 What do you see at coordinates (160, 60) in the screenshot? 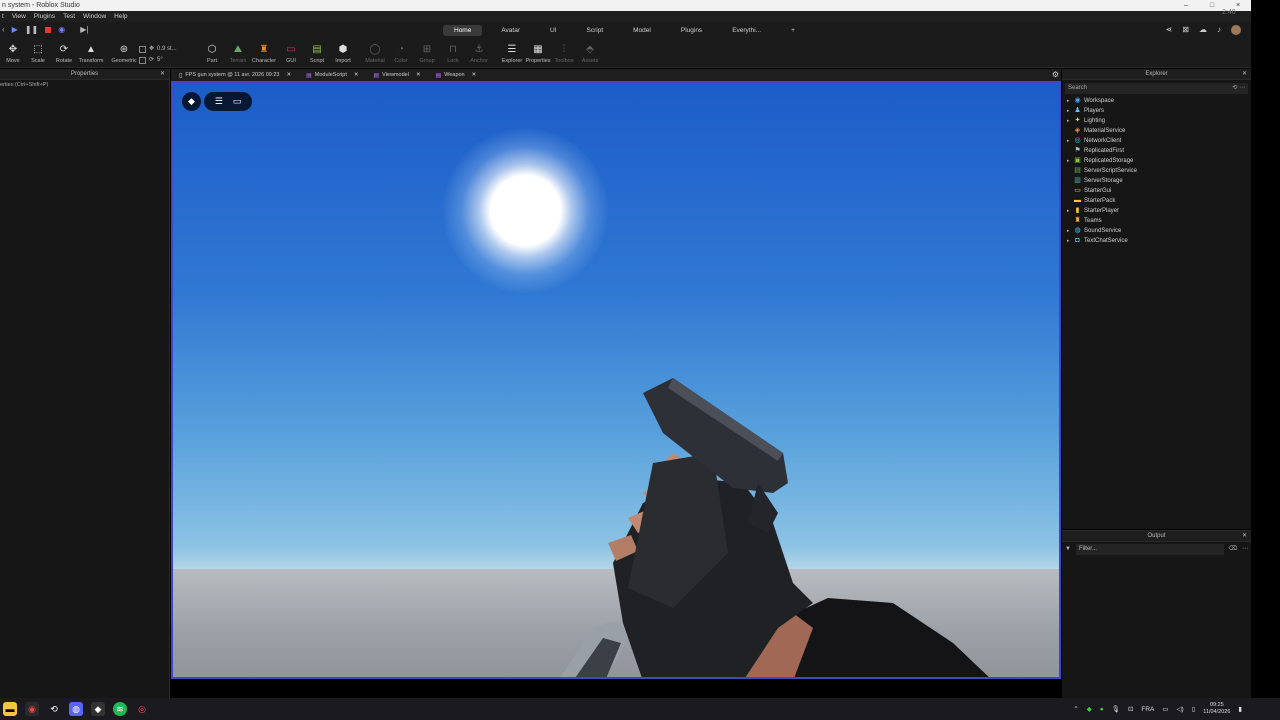
I see `rotate-snap-value: 5°` at bounding box center [160, 60].